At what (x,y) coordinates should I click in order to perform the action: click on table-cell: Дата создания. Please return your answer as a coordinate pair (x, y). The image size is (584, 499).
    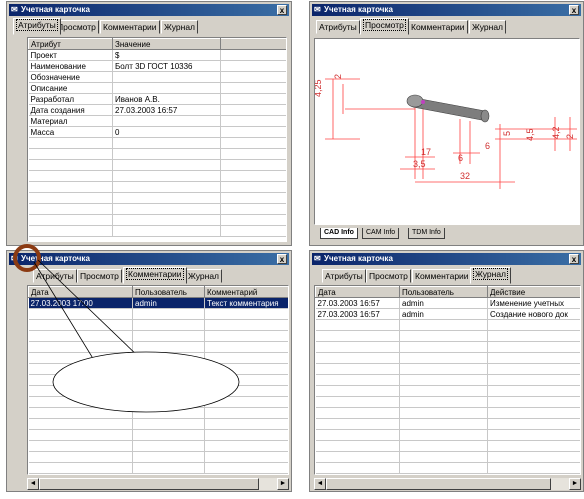
    Looking at the image, I should click on (70, 110).